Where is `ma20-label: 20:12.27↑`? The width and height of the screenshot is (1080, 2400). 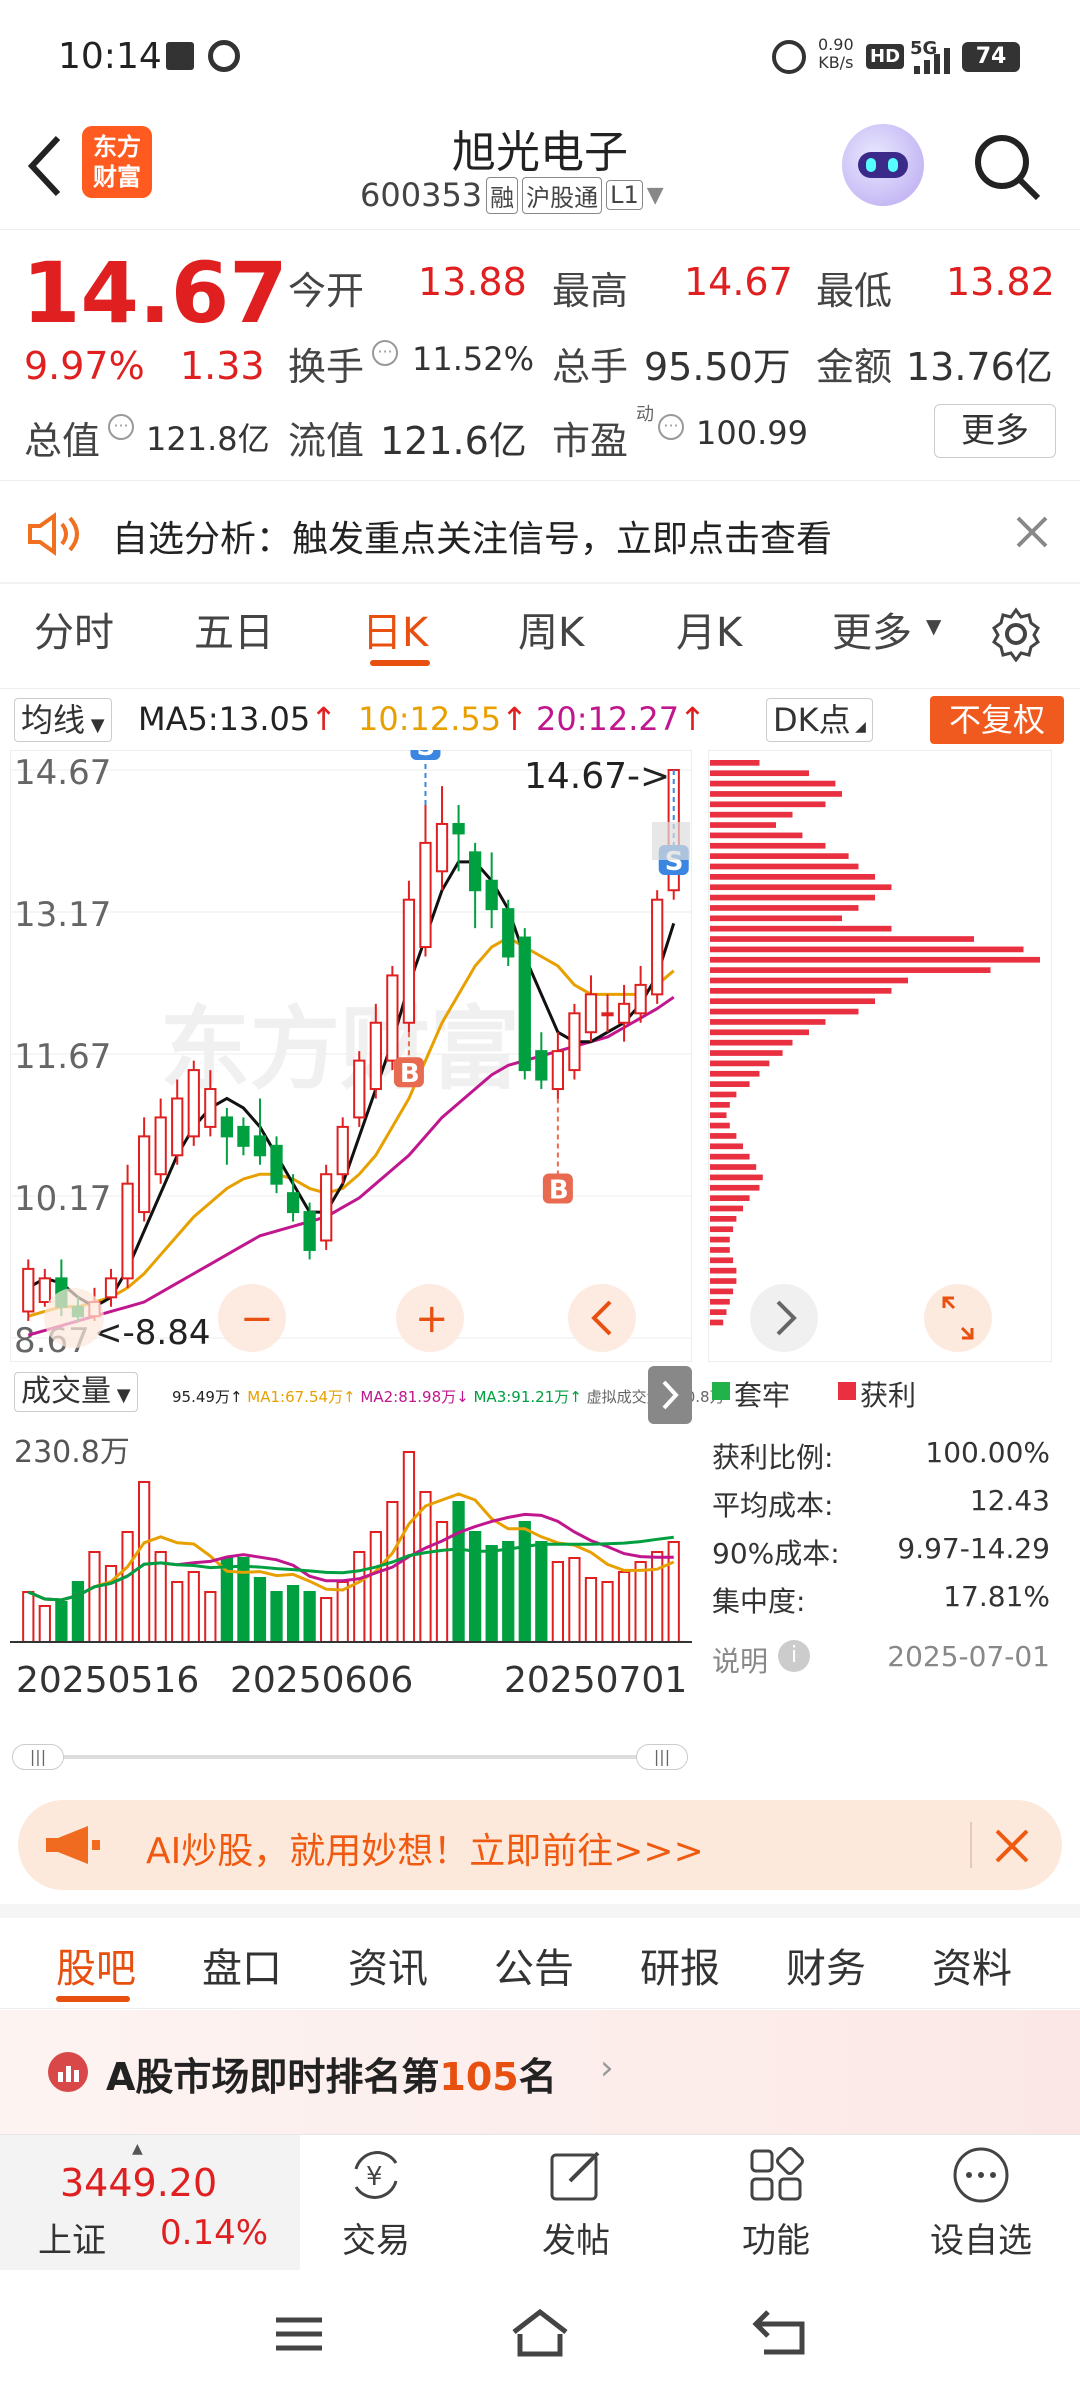
ma20-label: 20:12.27↑ is located at coordinates (621, 719).